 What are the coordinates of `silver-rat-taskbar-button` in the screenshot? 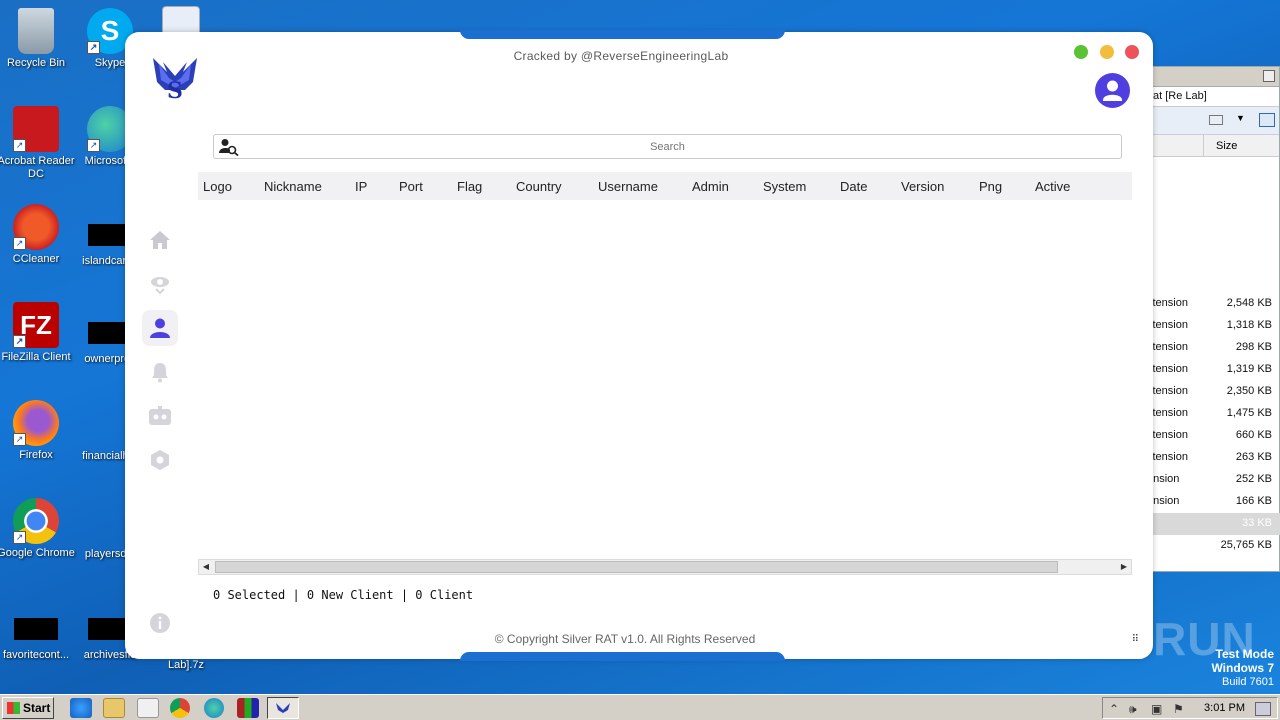 It's located at (283, 708).